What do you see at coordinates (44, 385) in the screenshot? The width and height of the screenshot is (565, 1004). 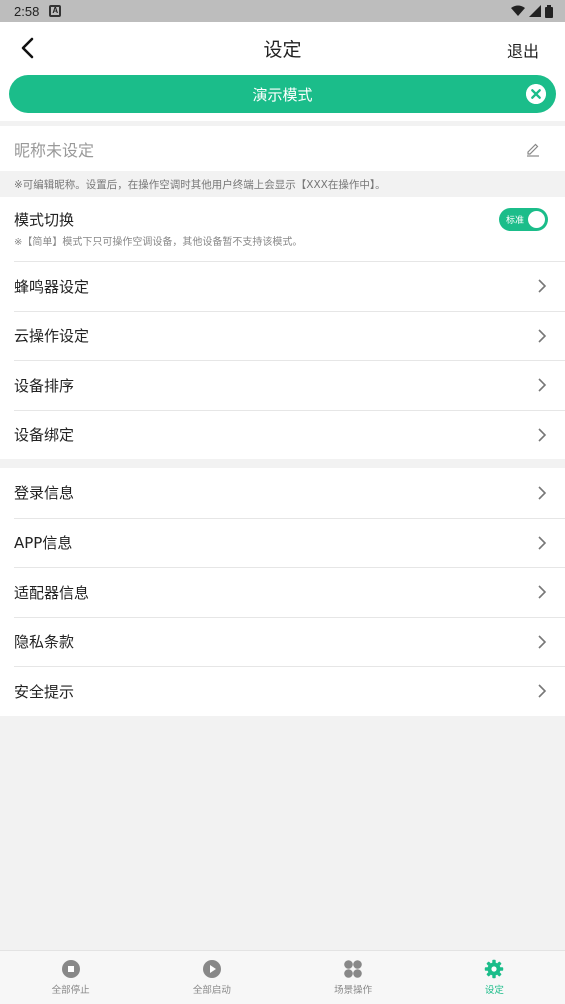 I see `row-label: 设备排序` at bounding box center [44, 385].